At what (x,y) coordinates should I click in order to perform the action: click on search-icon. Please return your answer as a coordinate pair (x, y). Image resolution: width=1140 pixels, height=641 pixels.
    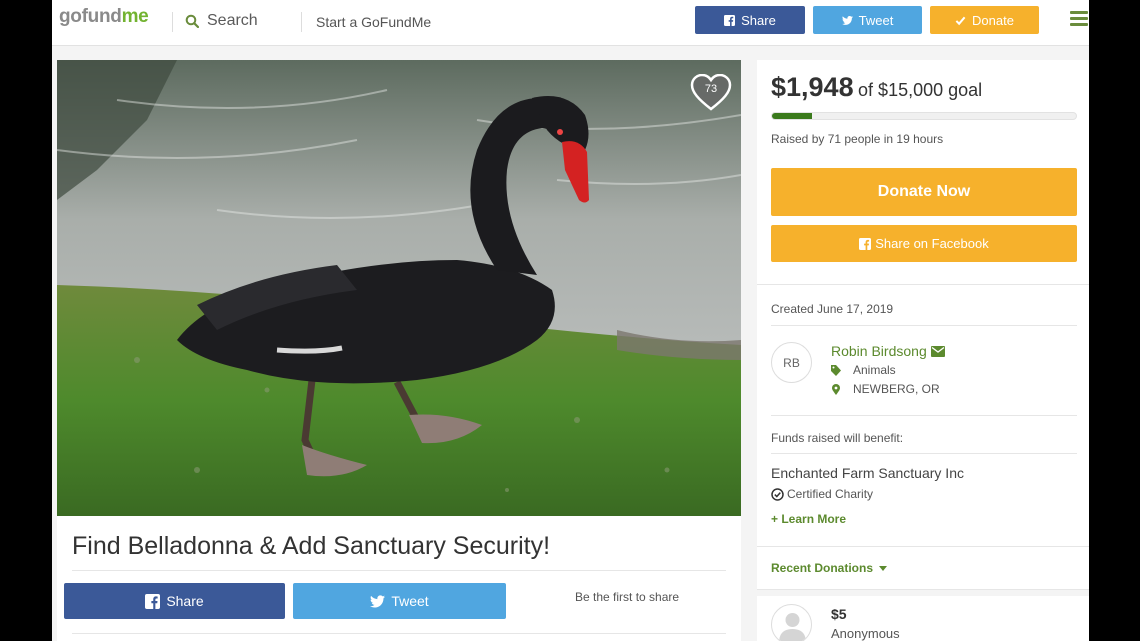
    Looking at the image, I should click on (192, 21).